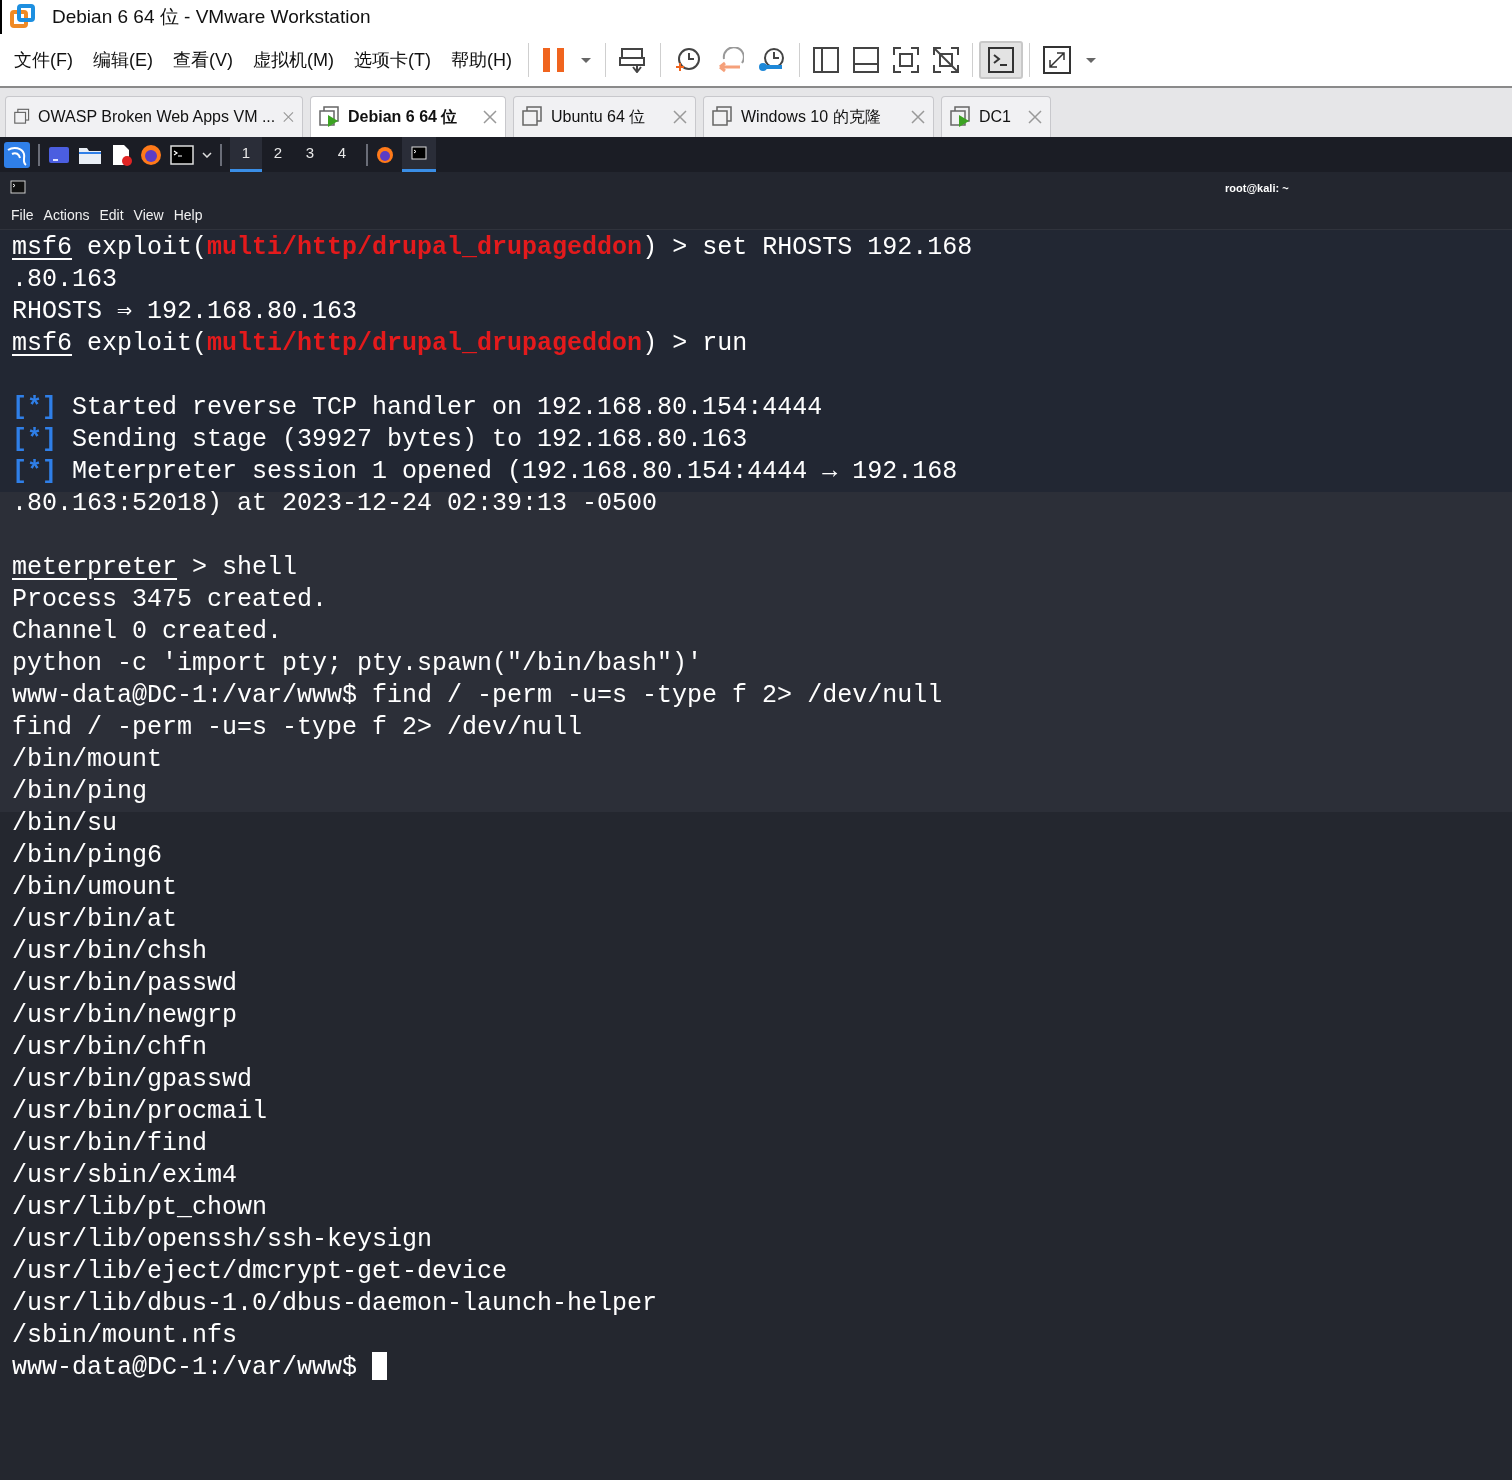 The width and height of the screenshot is (1512, 1480). I want to click on terminal-line: /sbin/mount.nfs, so click(125, 1336).